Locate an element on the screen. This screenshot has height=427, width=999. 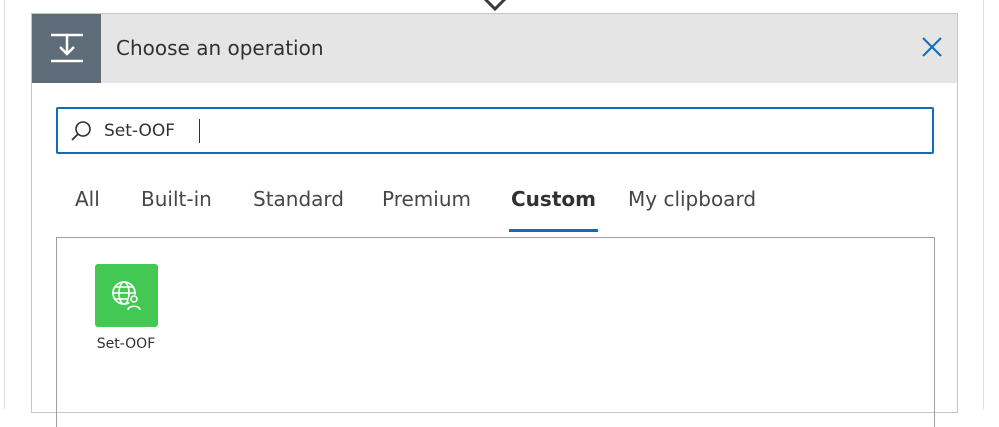
card-header: Choose an operation is located at coordinates (494, 48).